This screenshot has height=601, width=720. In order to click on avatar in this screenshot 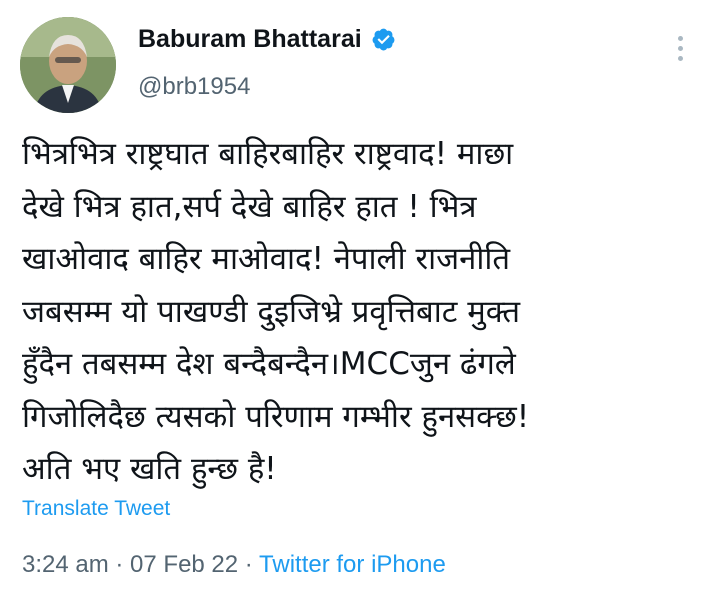, I will do `click(68, 65)`.